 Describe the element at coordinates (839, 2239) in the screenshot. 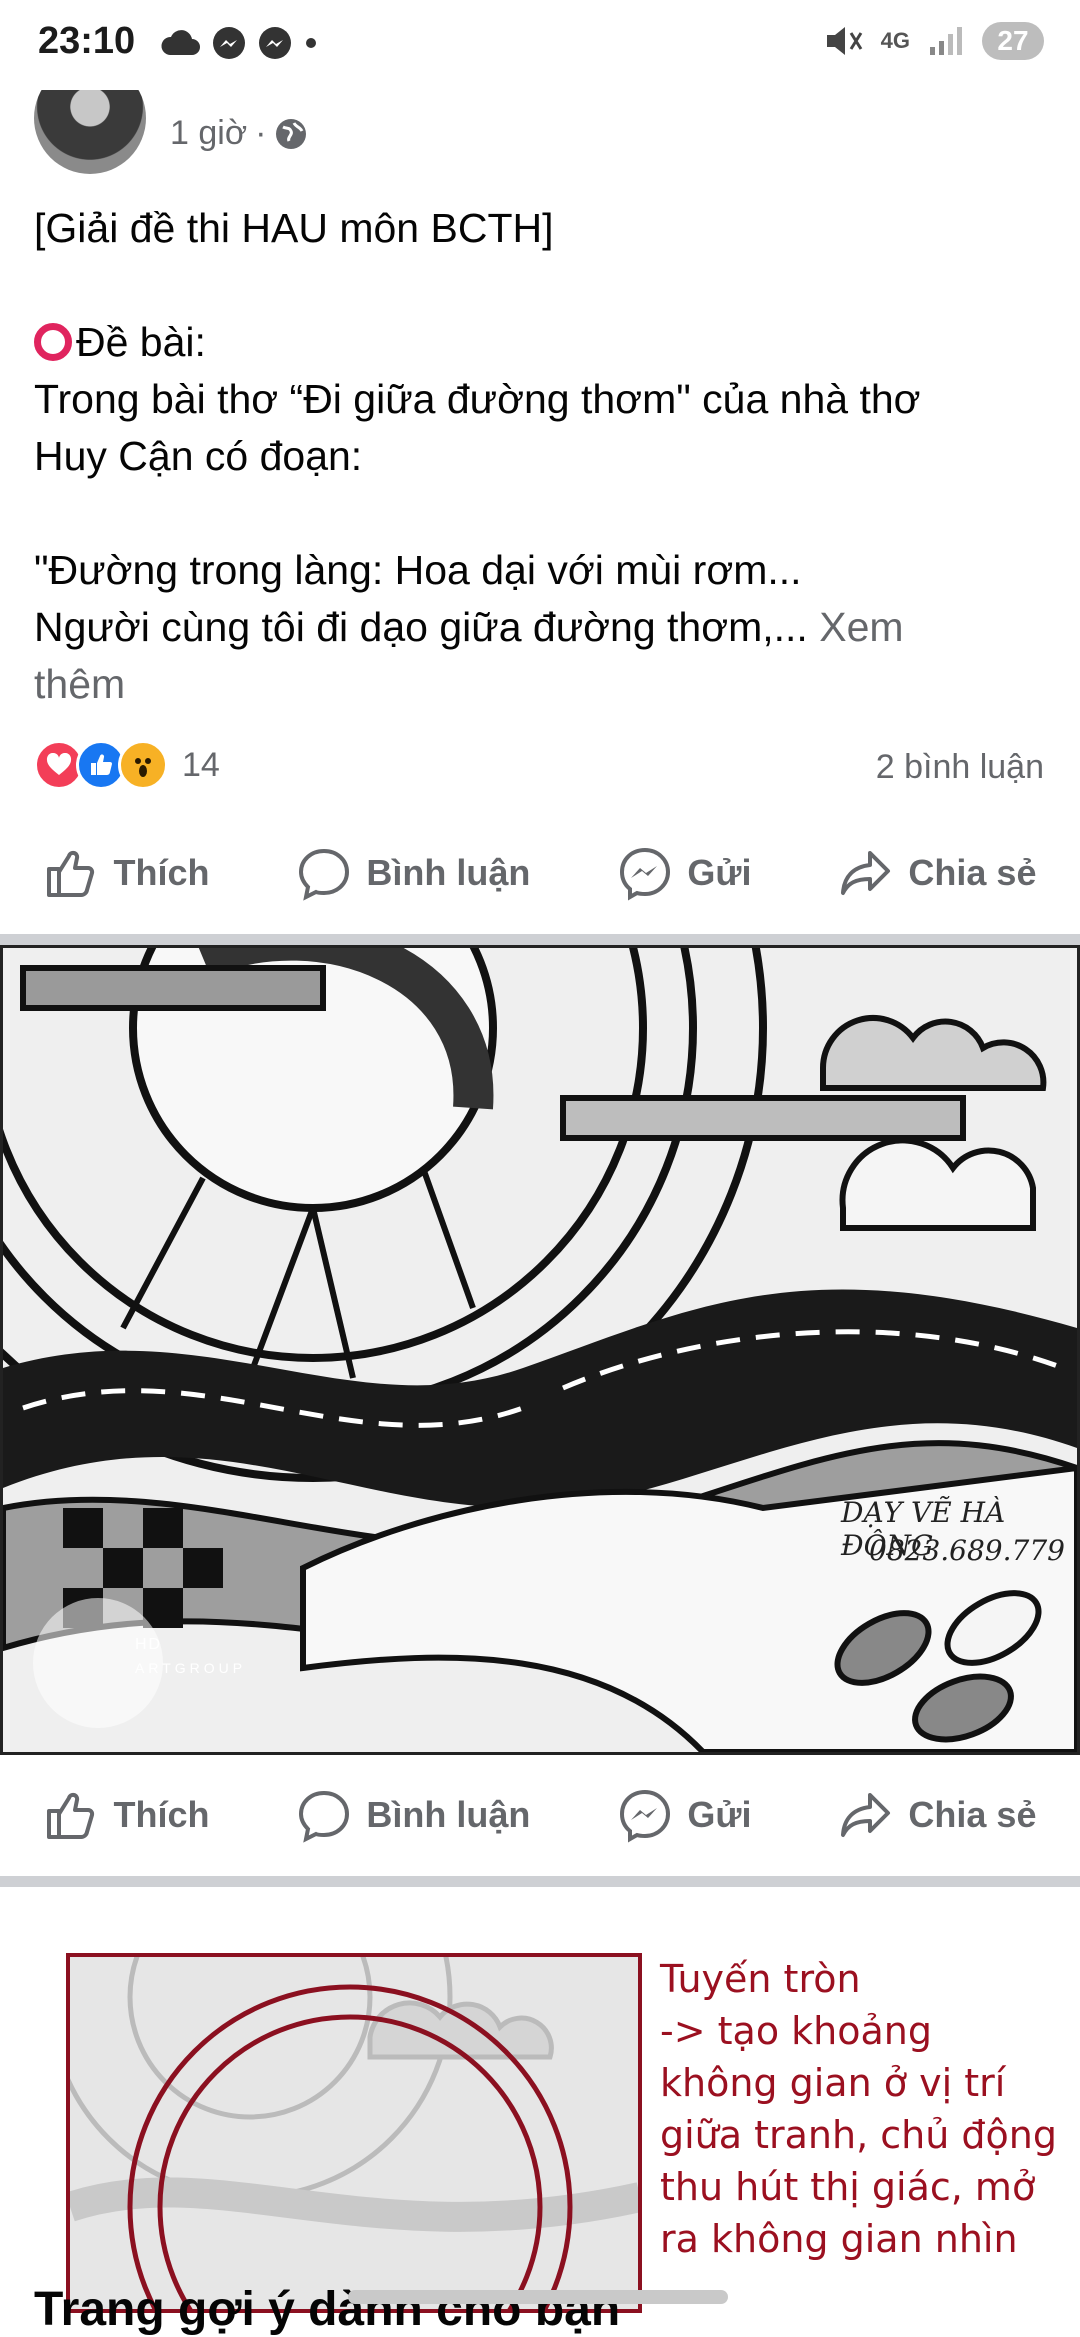

I see `annotation-line: ra không gian nhìn` at that location.